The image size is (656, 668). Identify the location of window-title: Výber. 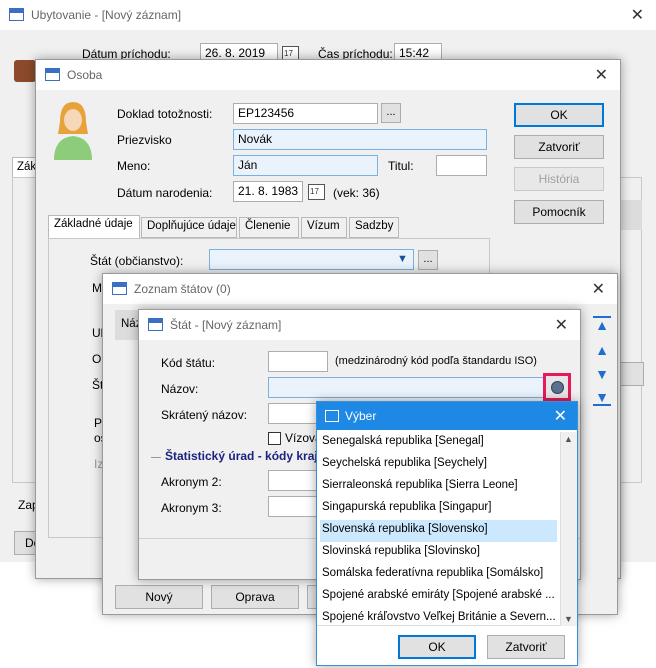
(361, 416).